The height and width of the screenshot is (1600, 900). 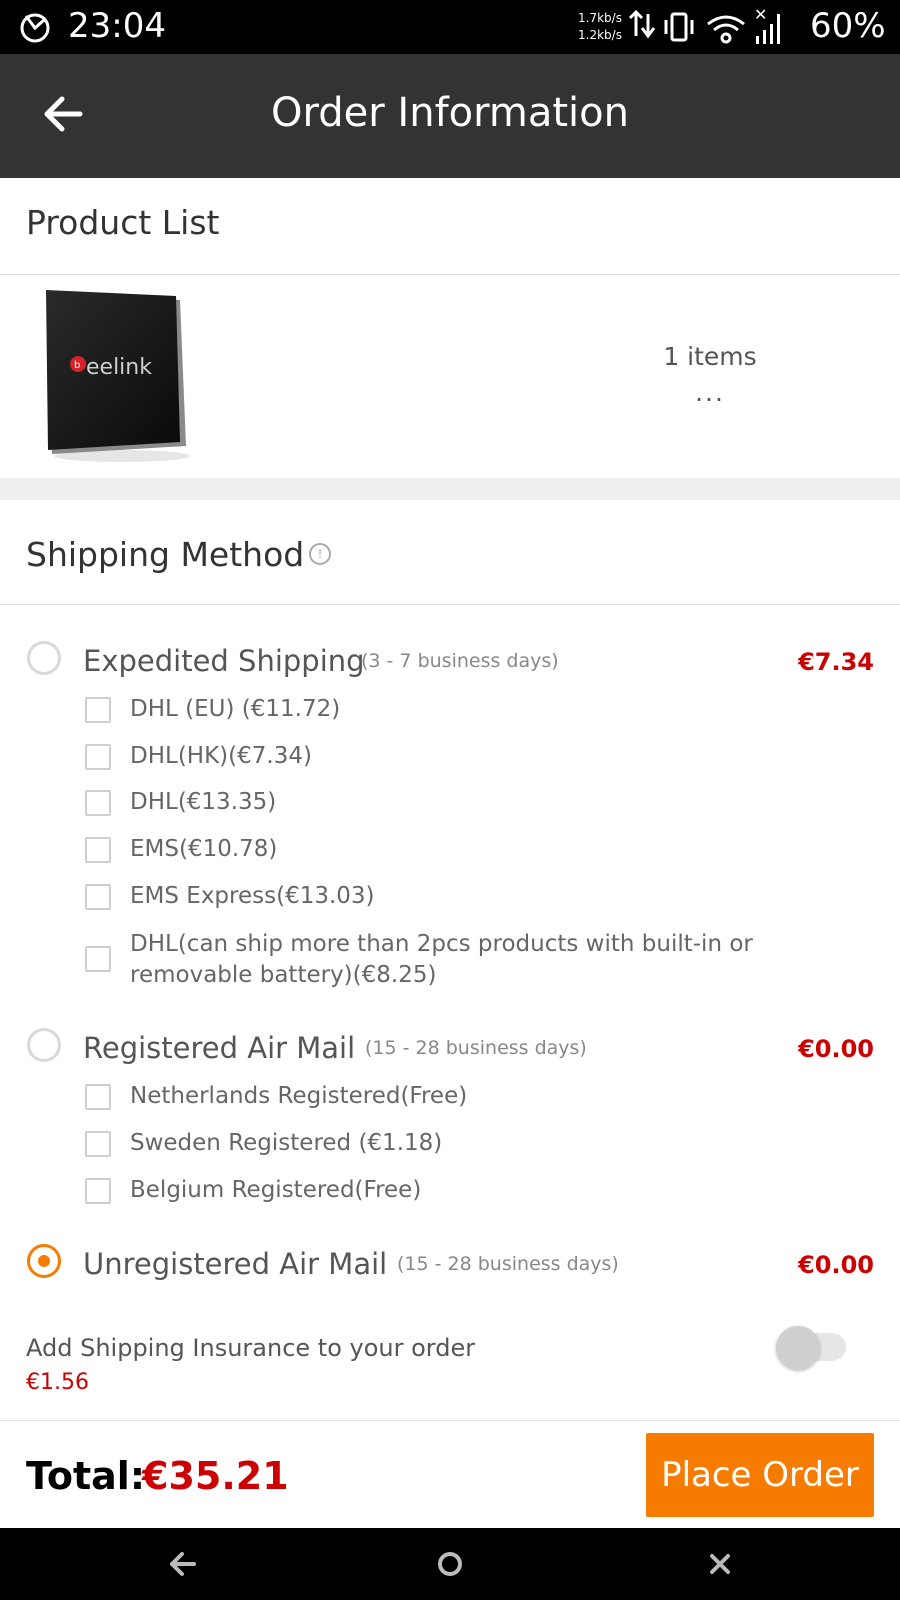 I want to click on unregistered-air-mail-radio, so click(x=44, y=1261).